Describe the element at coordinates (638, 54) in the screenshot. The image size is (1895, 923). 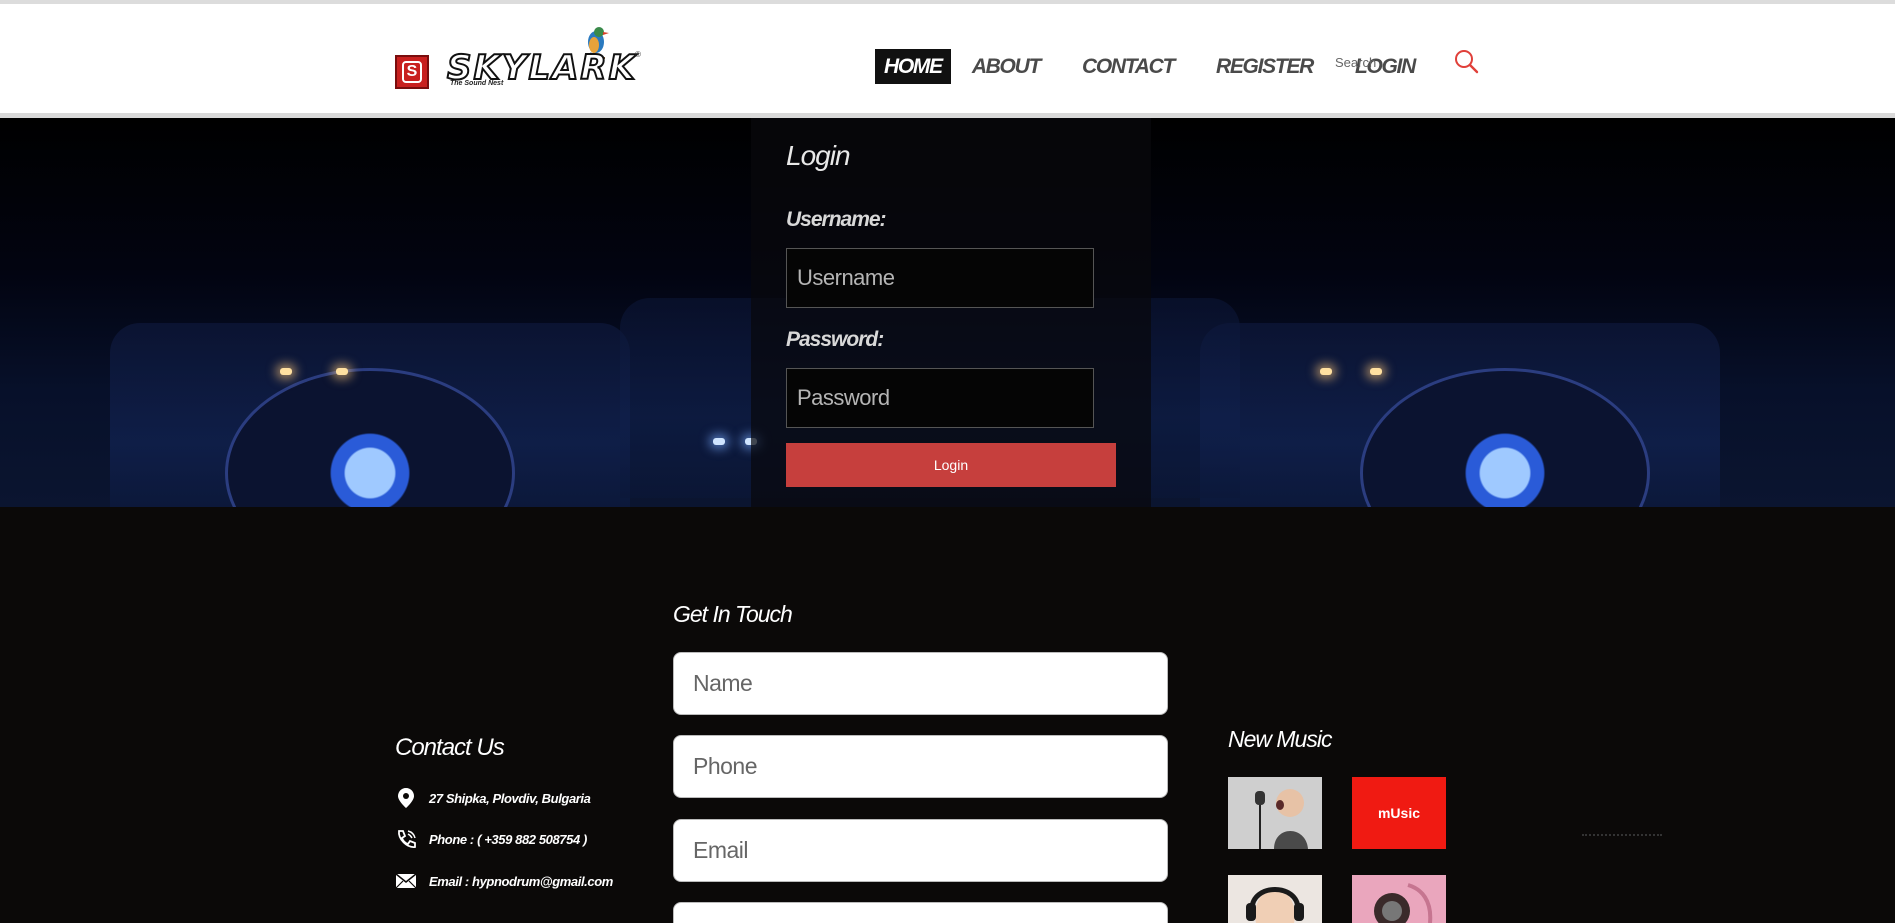
I see `logo-registered-mark: ®` at that location.